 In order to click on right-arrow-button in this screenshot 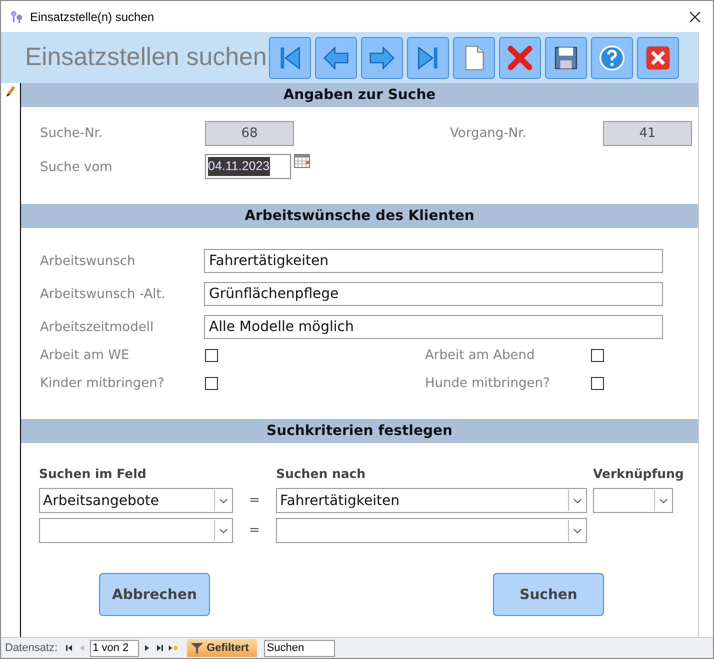, I will do `click(381, 57)`.